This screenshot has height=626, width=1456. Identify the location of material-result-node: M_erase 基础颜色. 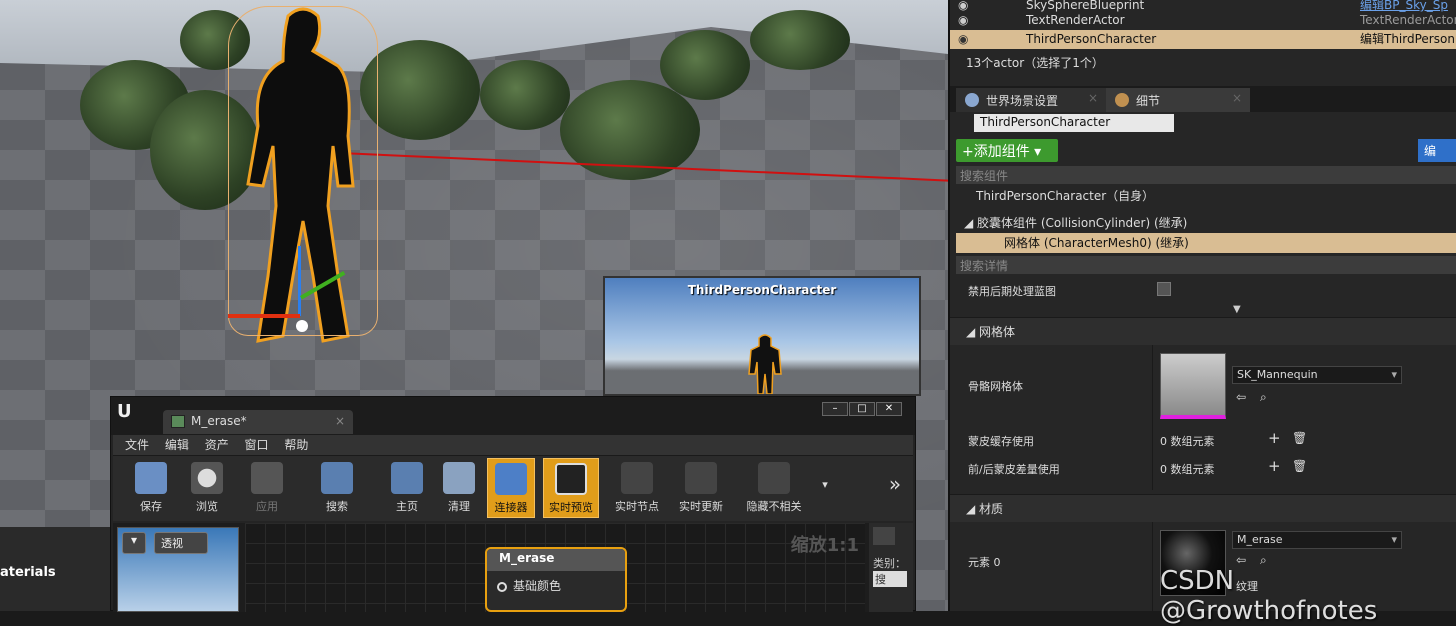
(556, 579).